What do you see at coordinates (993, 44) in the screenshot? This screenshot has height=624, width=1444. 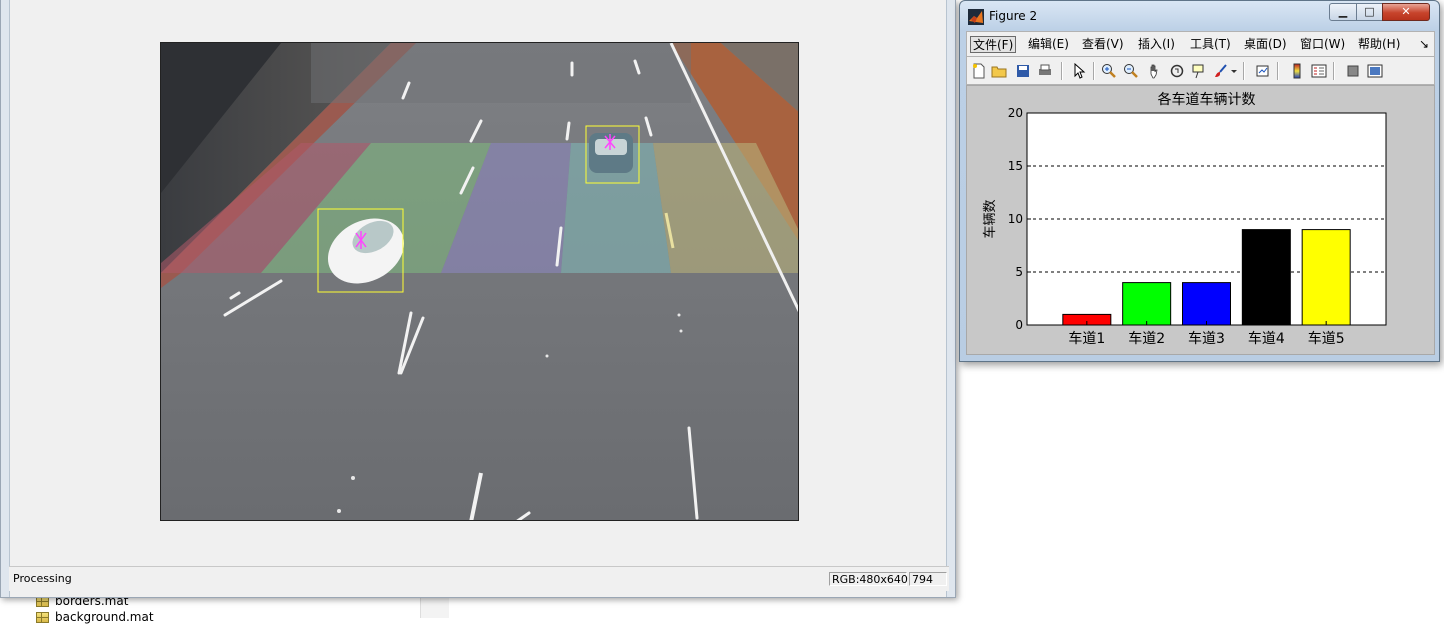 I see `menu-file: 文件(F)` at bounding box center [993, 44].